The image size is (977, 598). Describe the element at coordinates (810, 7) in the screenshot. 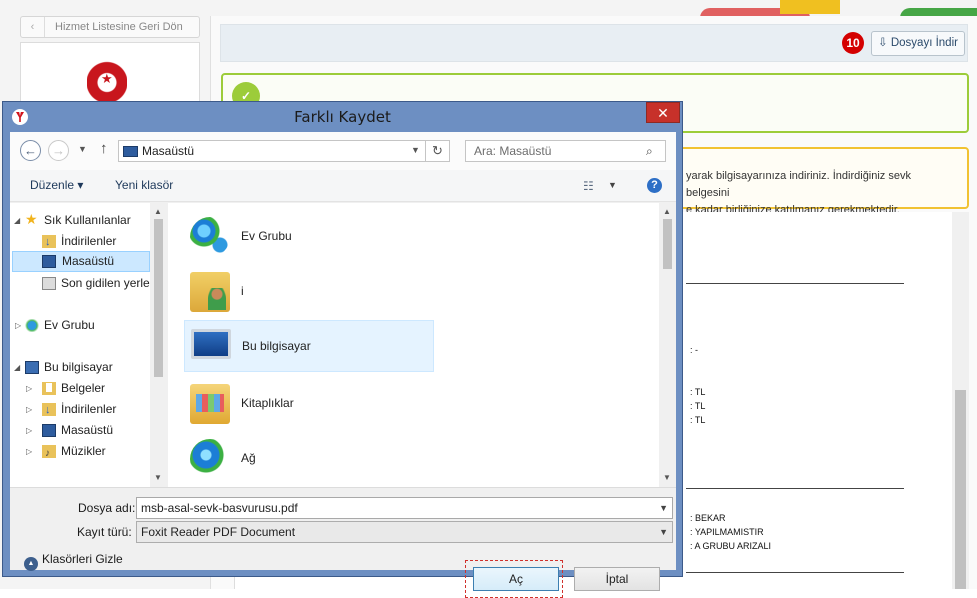

I see `tab-decoration` at that location.